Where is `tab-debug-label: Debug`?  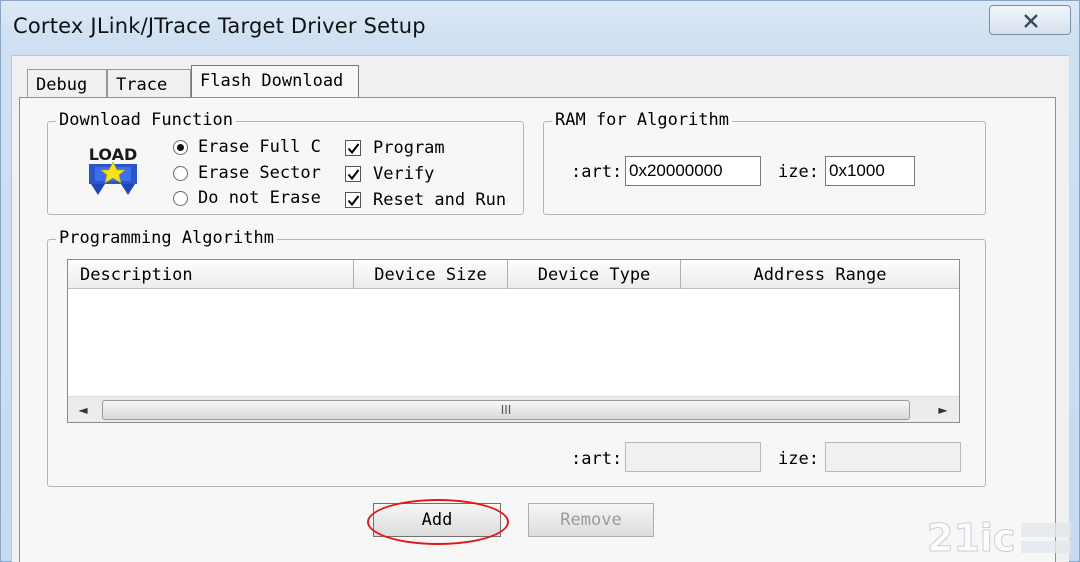 tab-debug-label: Debug is located at coordinates (62, 85).